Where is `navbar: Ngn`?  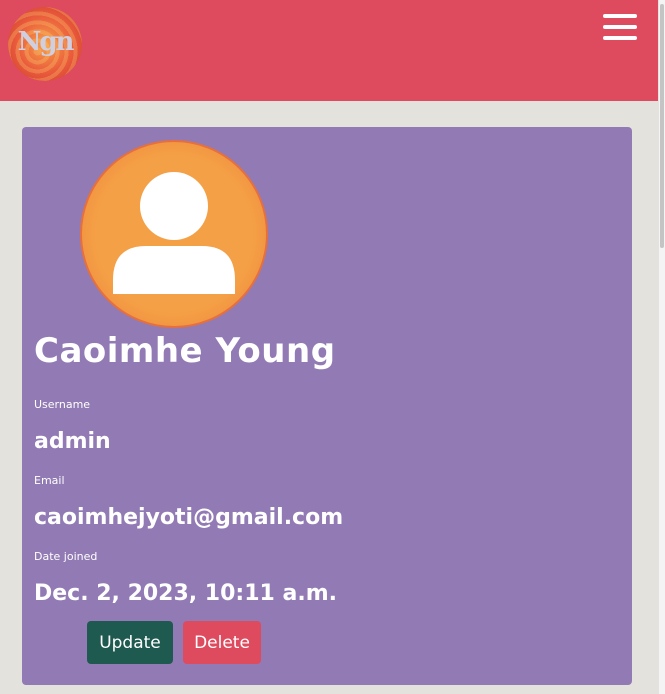 navbar: Ngn is located at coordinates (329, 50).